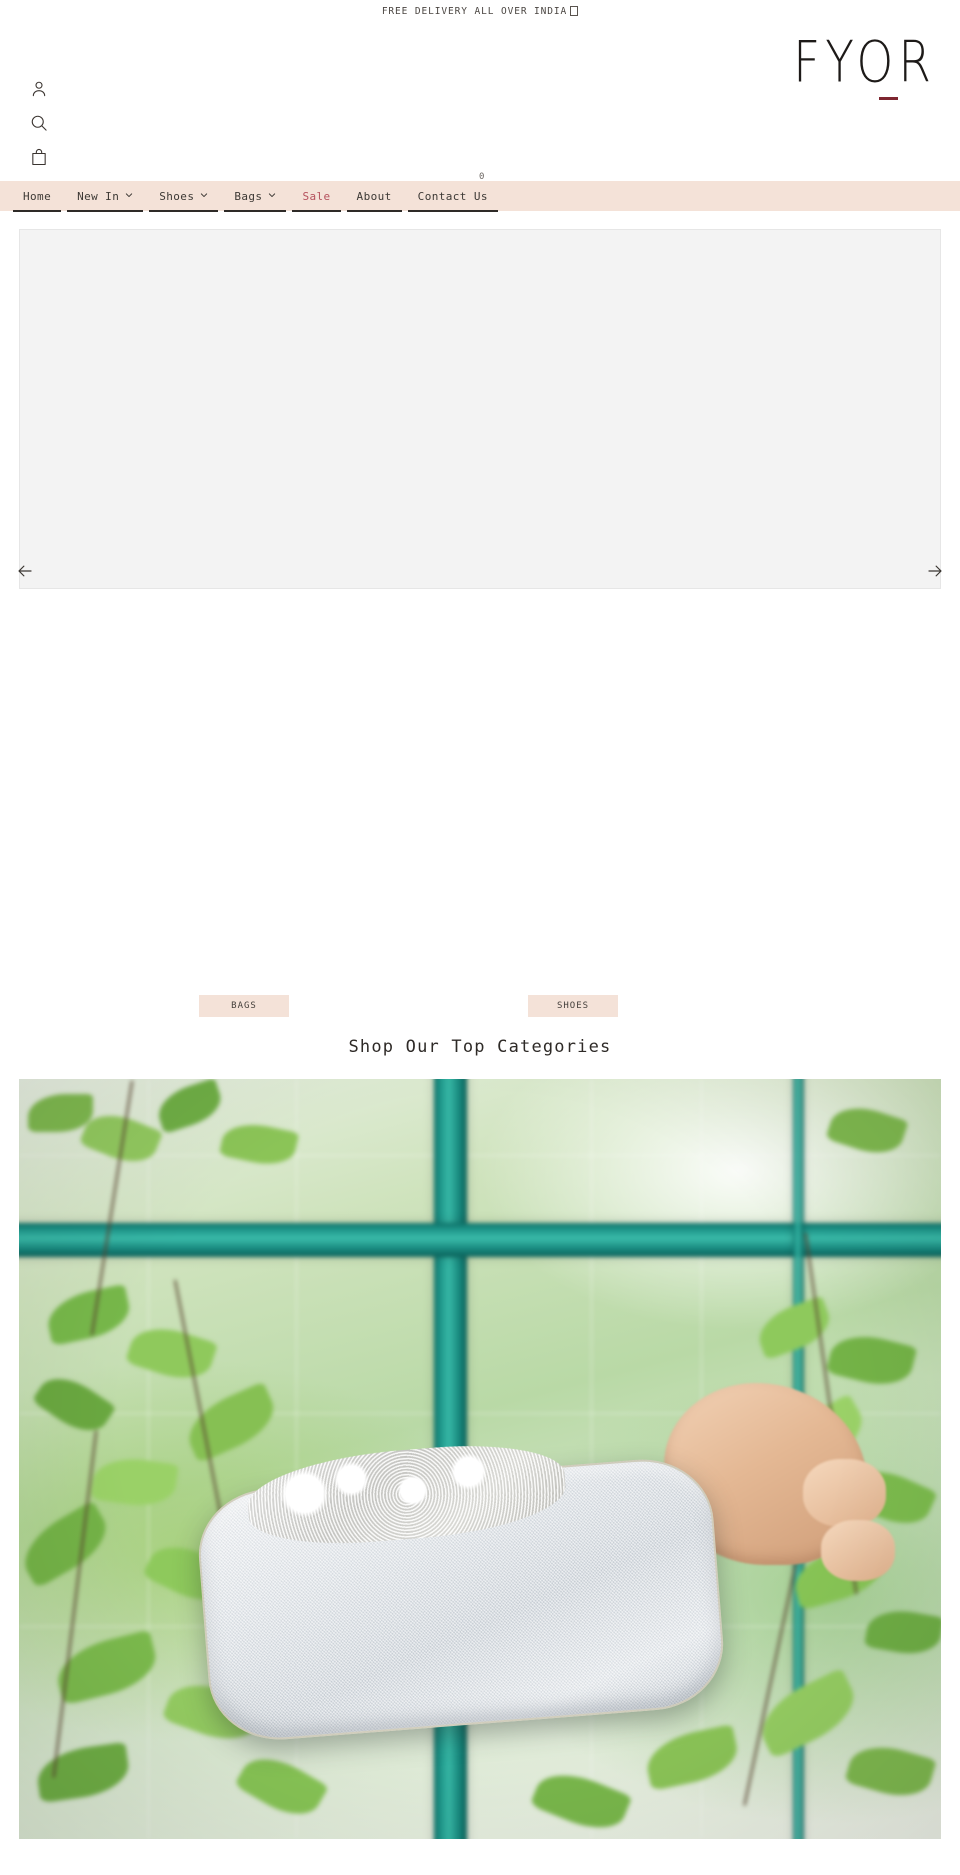  I want to click on header-icon-stack, so click(39, 123).